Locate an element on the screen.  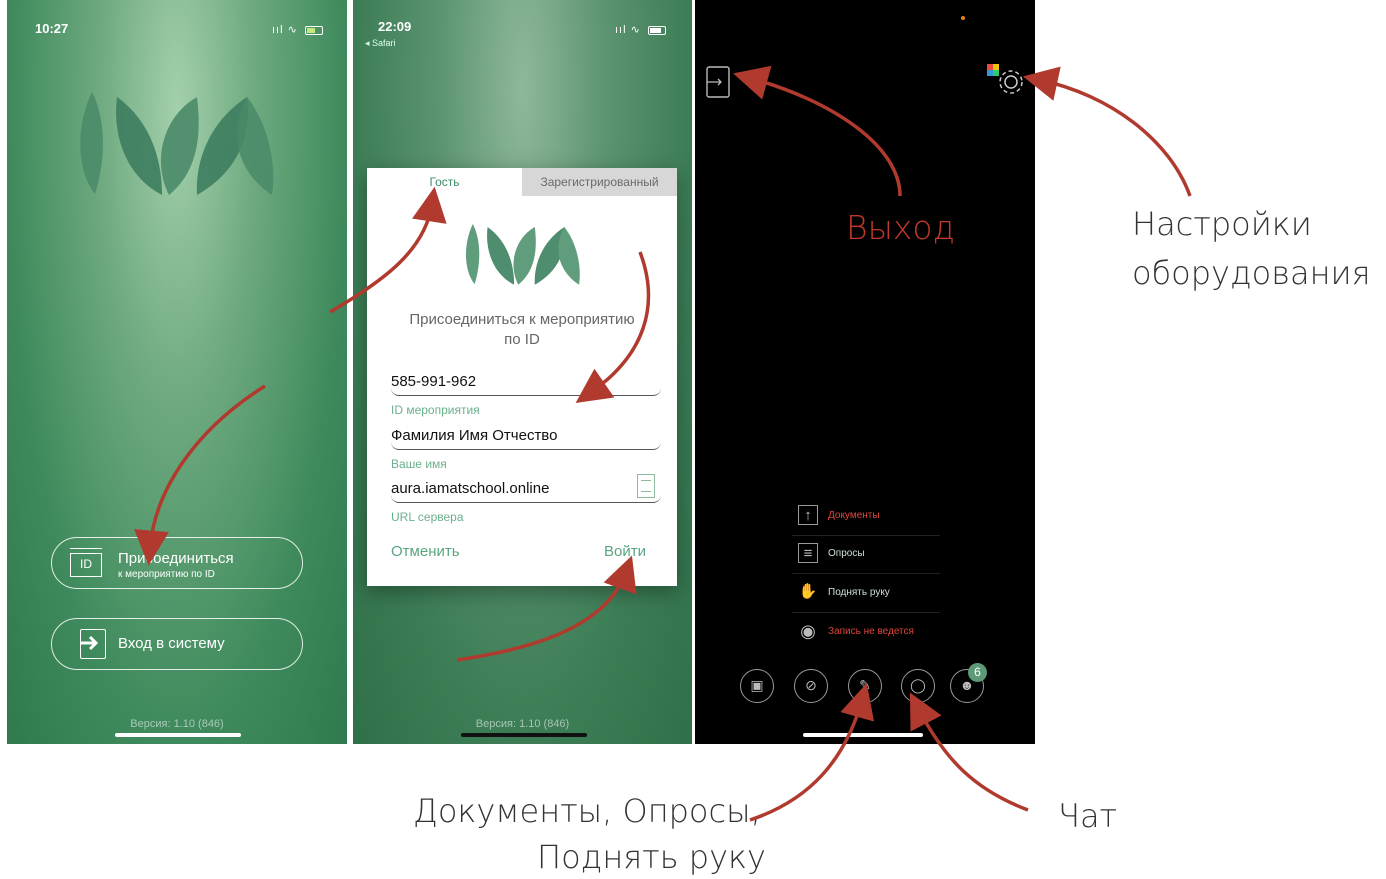
annotation-docs-line2: Поднять руку is located at coordinates (651, 857).